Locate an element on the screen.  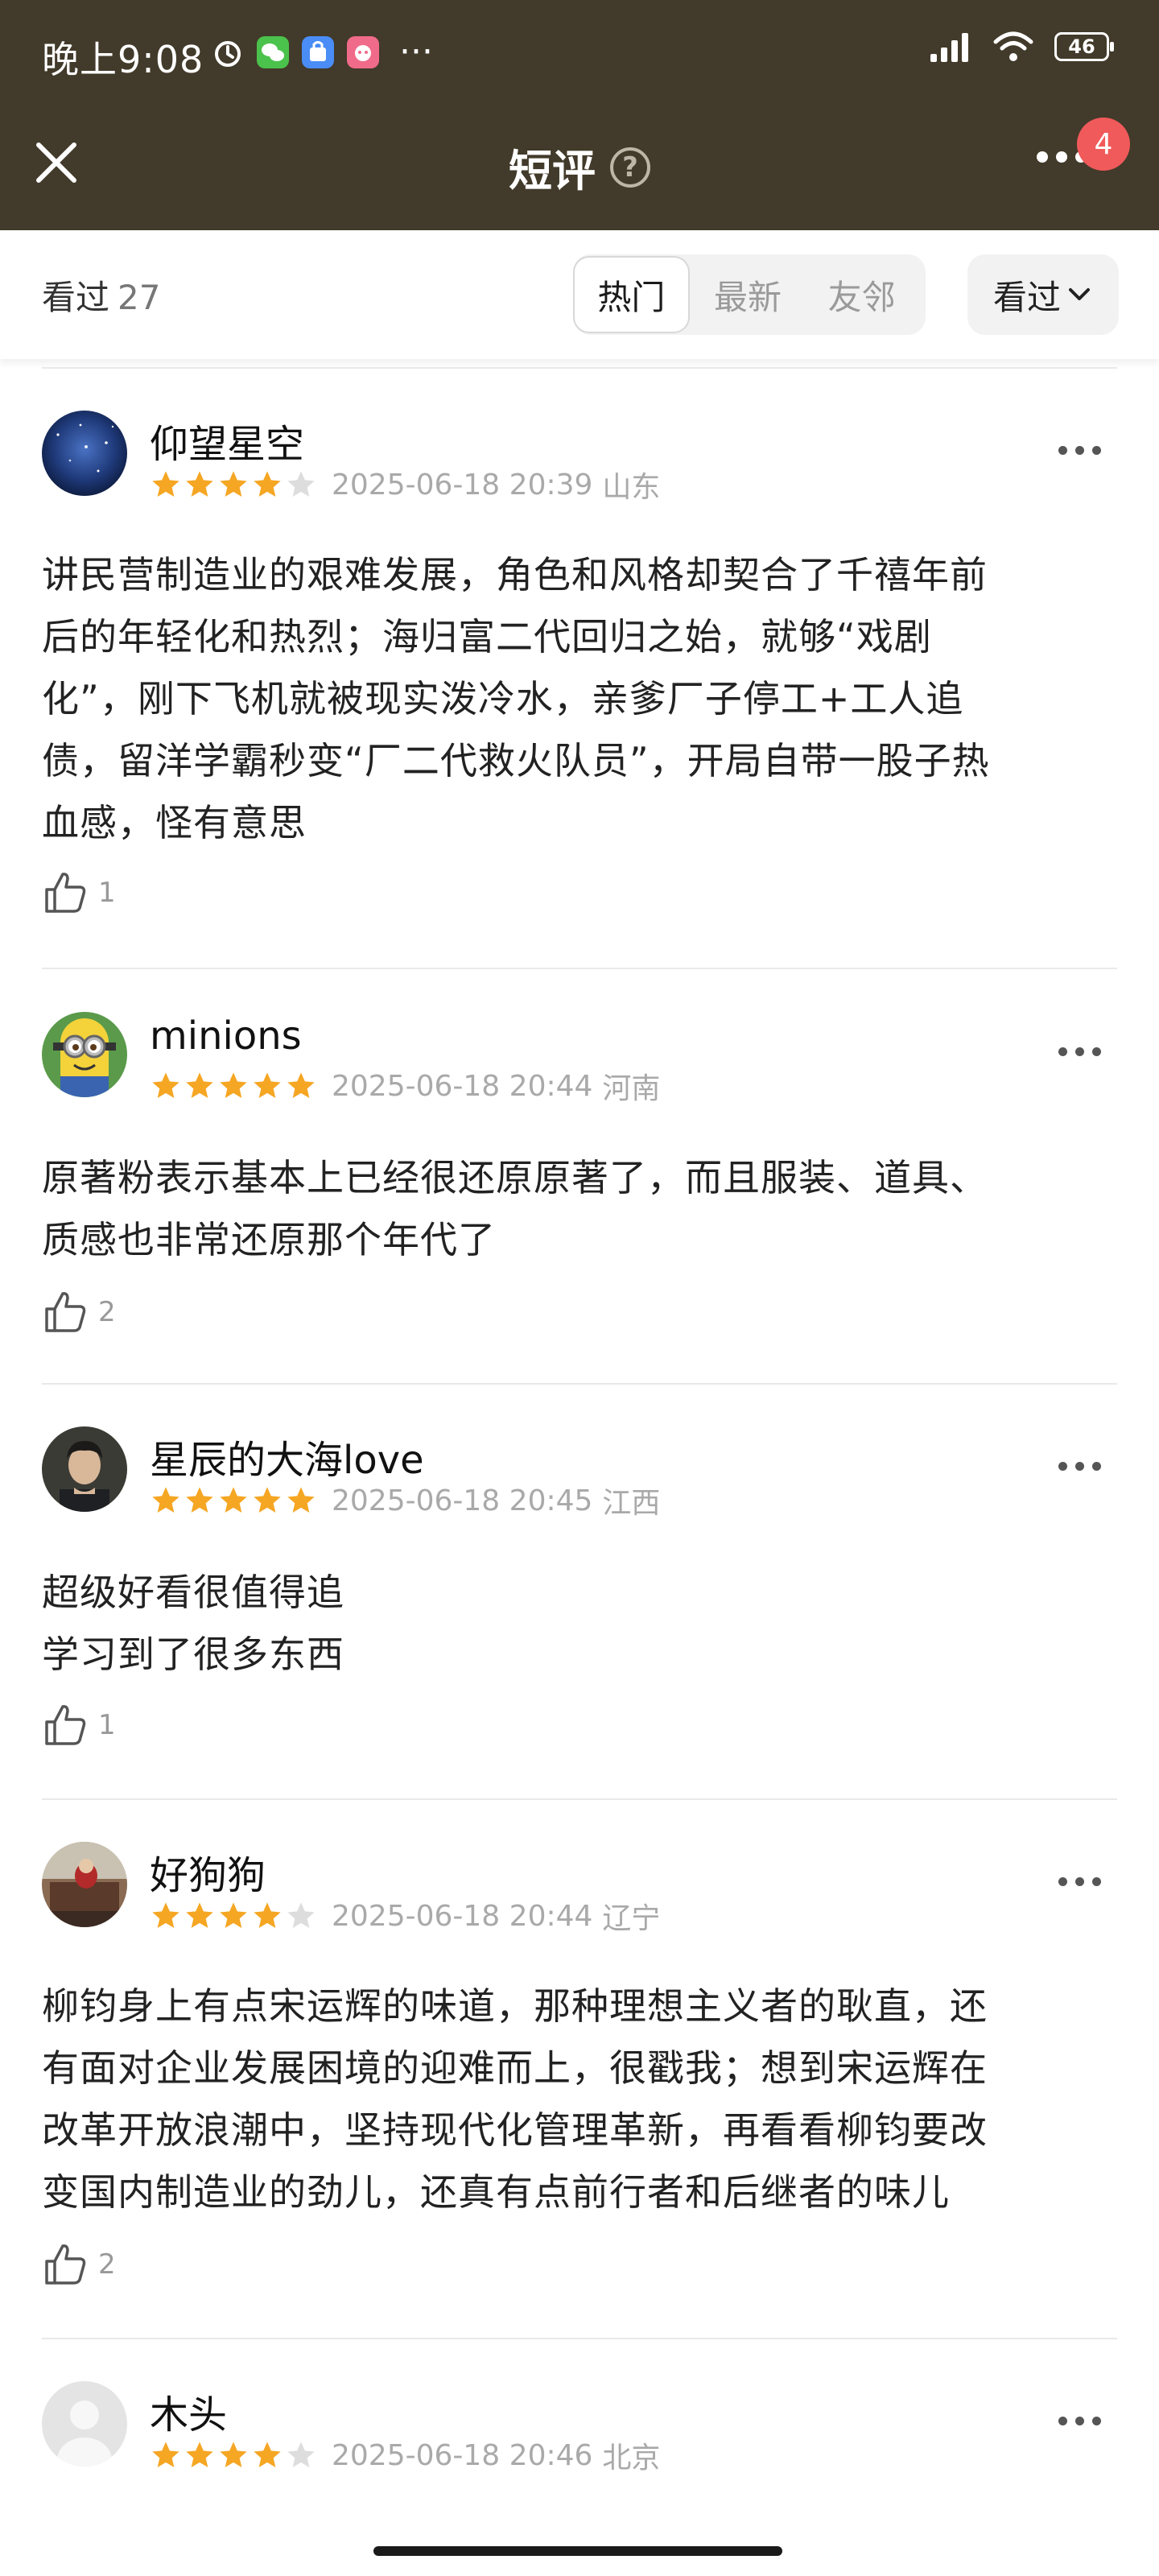
shopping-bag-icon is located at coordinates (318, 52).